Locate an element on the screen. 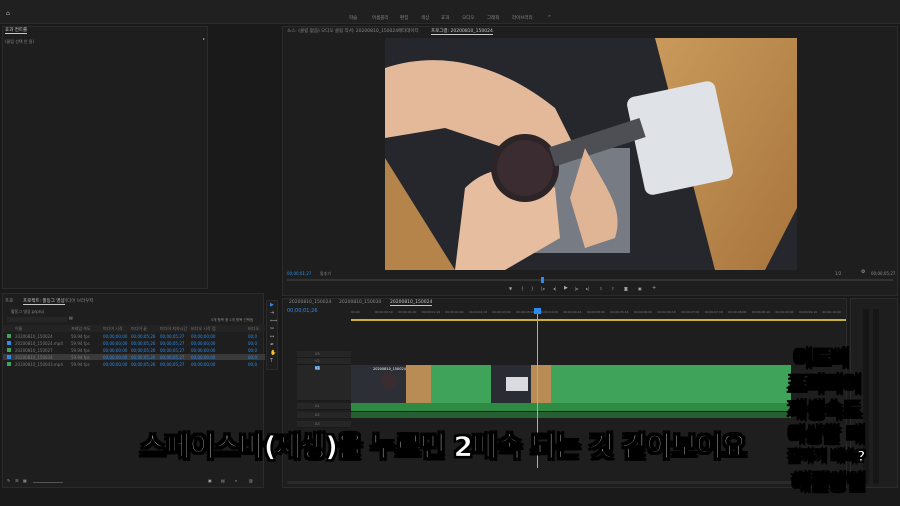  add-marker-icon: ▼ is located at coordinates (510, 289).